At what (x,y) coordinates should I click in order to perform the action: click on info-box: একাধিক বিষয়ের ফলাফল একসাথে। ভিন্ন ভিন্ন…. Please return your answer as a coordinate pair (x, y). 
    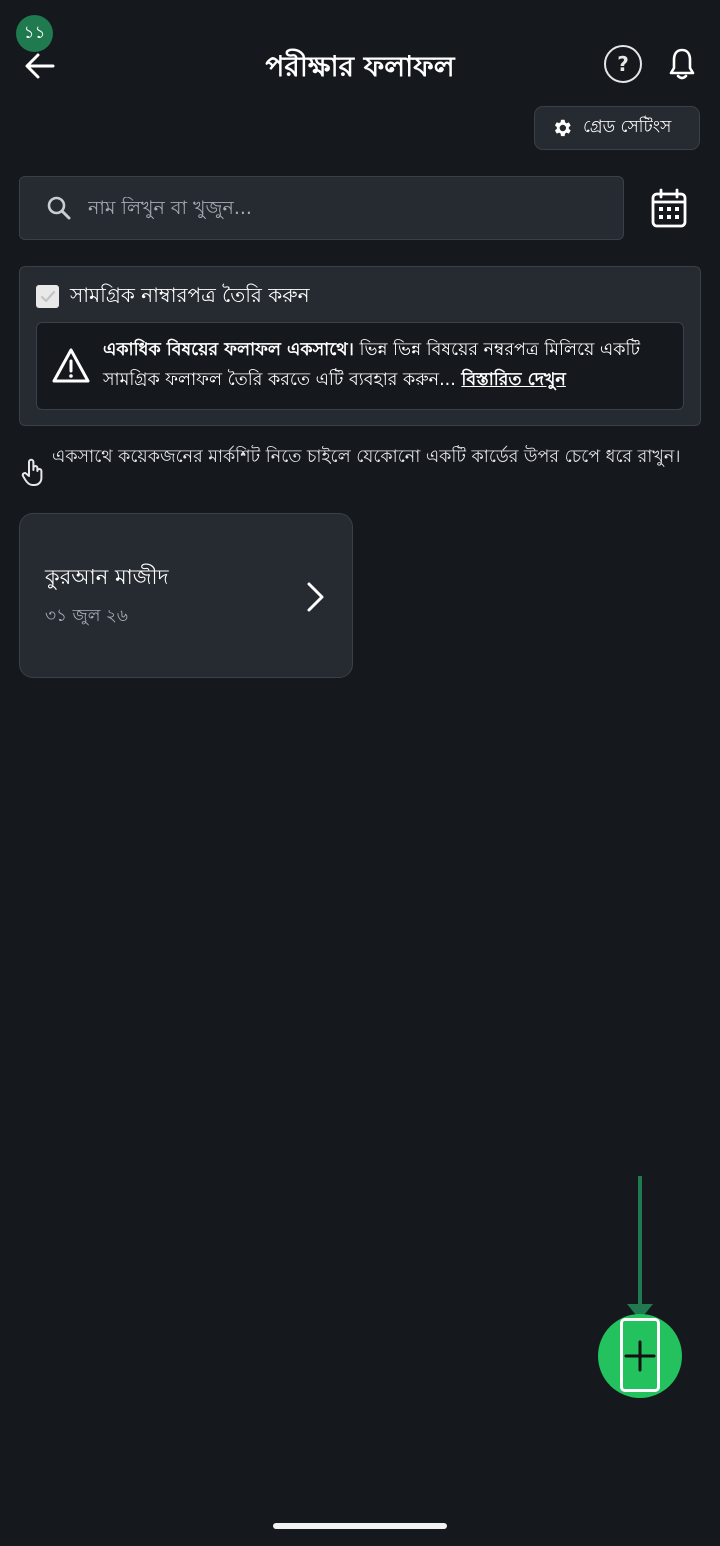
    Looking at the image, I should click on (360, 366).